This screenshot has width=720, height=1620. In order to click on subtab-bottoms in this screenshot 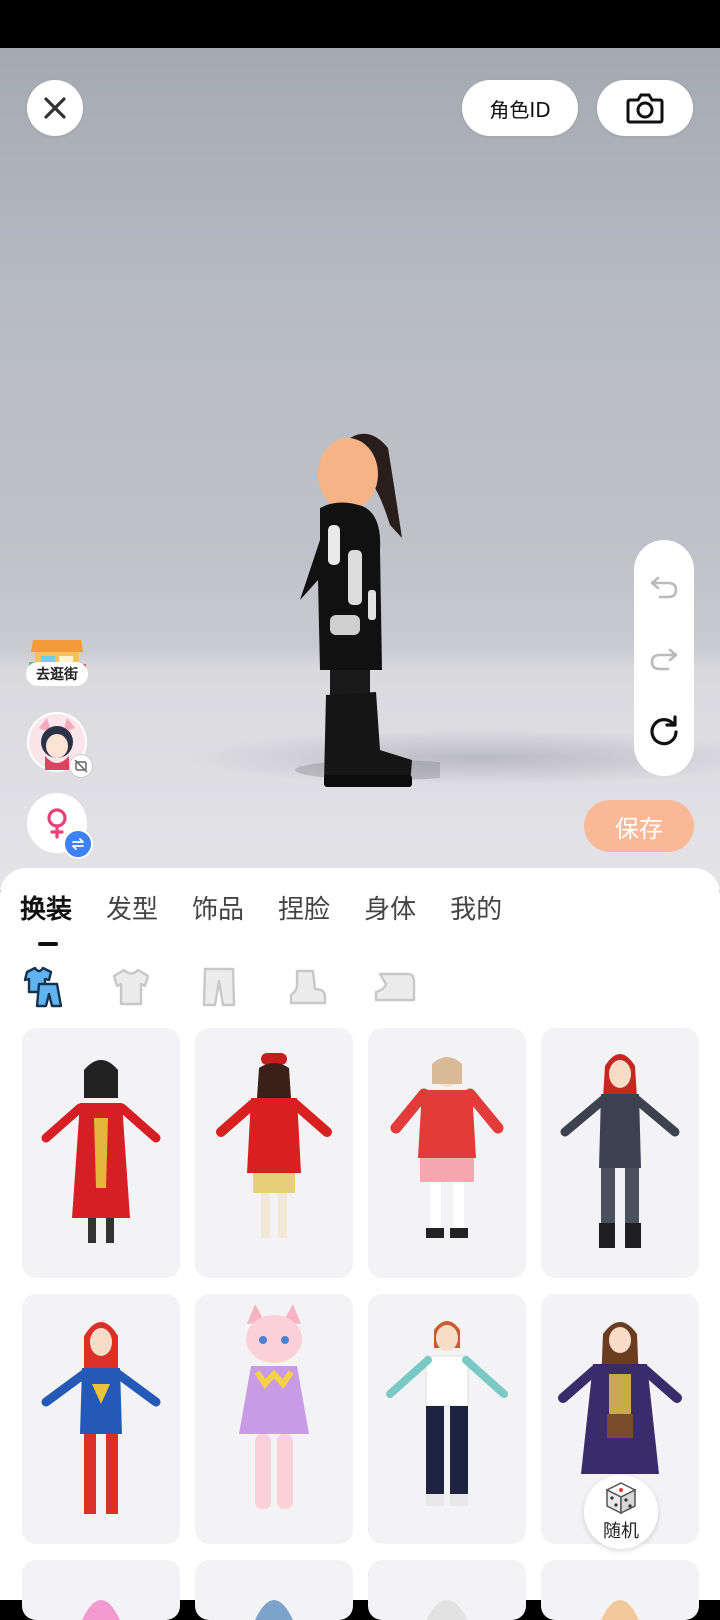, I will do `click(219, 987)`.